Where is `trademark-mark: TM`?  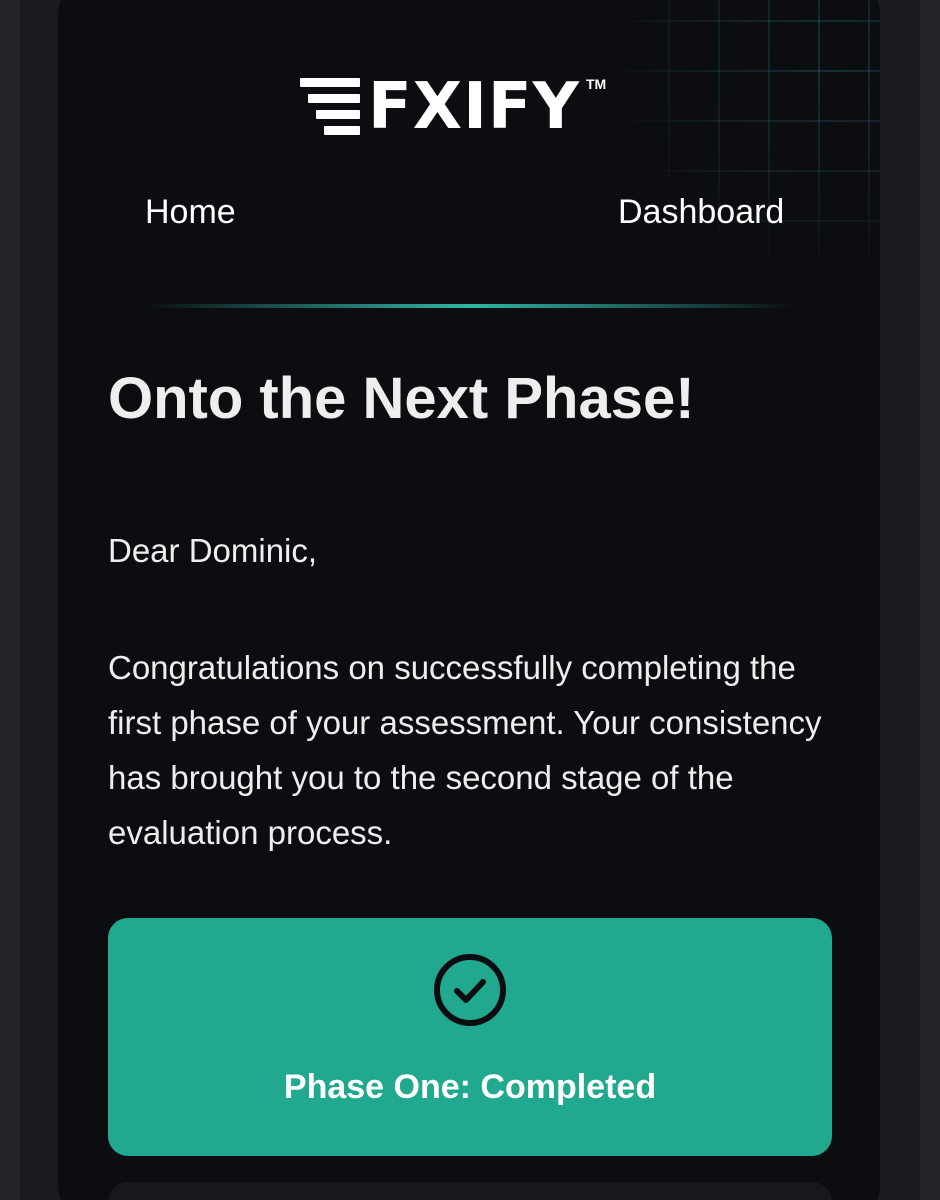
trademark-mark: TM is located at coordinates (596, 84).